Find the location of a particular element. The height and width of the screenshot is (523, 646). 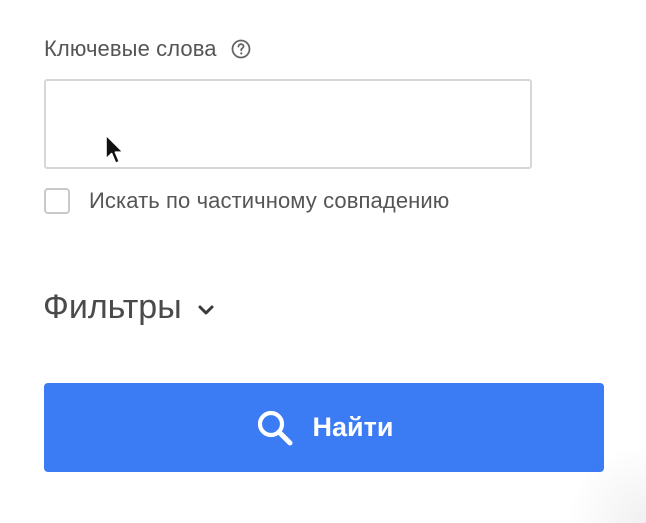

keywords-label: Ключевые слова is located at coordinates (130, 48).